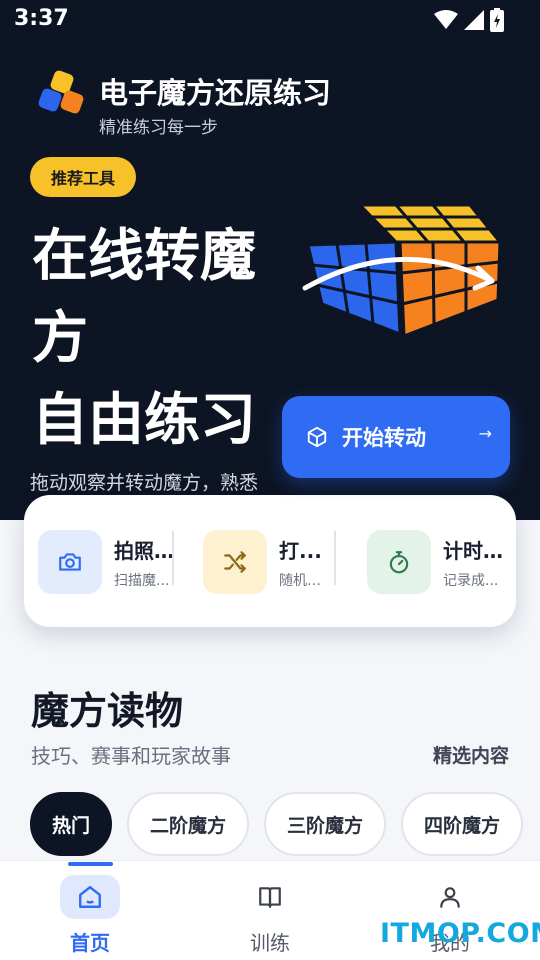 This screenshot has width=540, height=960. What do you see at coordinates (485, 433) in the screenshot?
I see `arrow-right-icon: →` at bounding box center [485, 433].